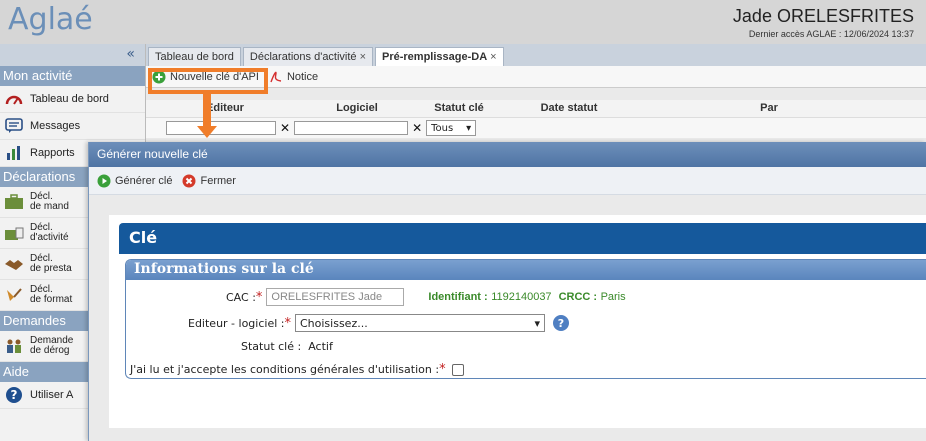 The height and width of the screenshot is (441, 926). Describe the element at coordinates (351, 128) in the screenshot. I see `logiciel-filter-input` at that location.